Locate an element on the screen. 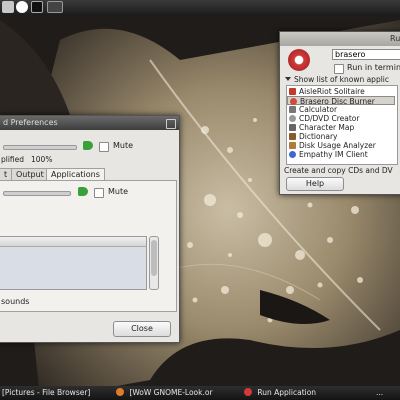  dialog-title: Ru is located at coordinates (395, 38).